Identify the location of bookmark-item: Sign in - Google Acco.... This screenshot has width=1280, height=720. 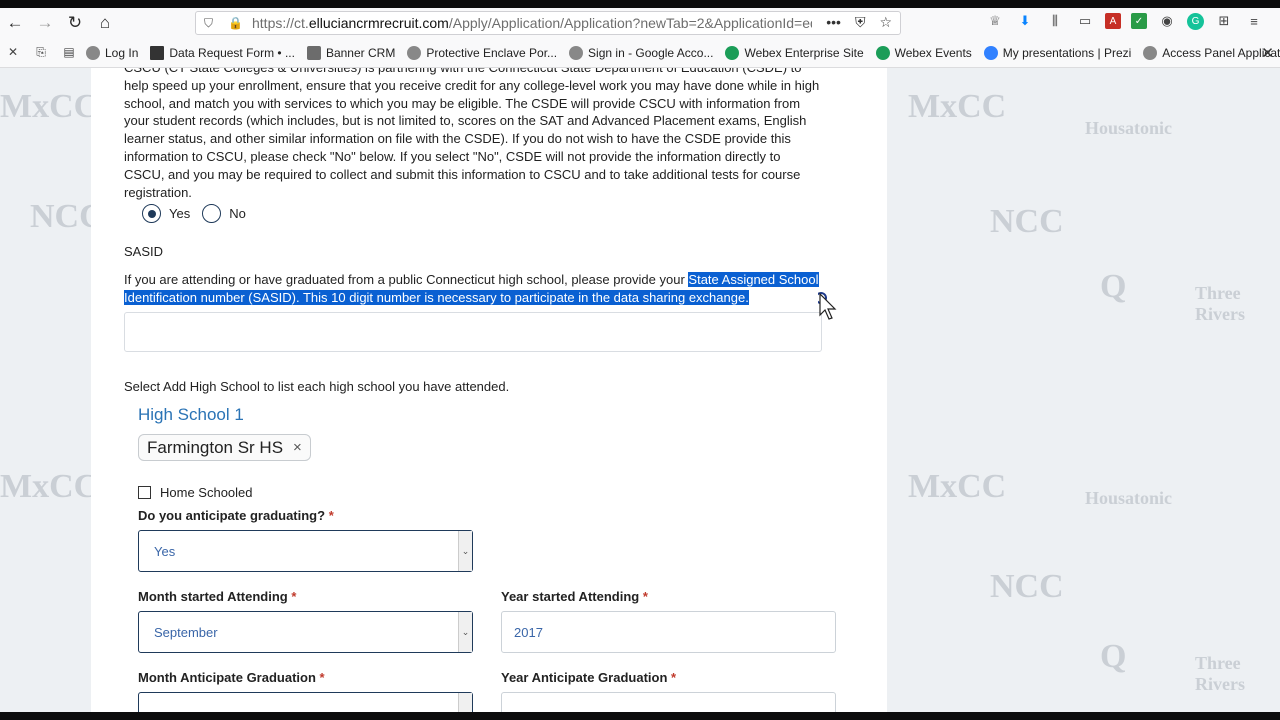
(641, 52).